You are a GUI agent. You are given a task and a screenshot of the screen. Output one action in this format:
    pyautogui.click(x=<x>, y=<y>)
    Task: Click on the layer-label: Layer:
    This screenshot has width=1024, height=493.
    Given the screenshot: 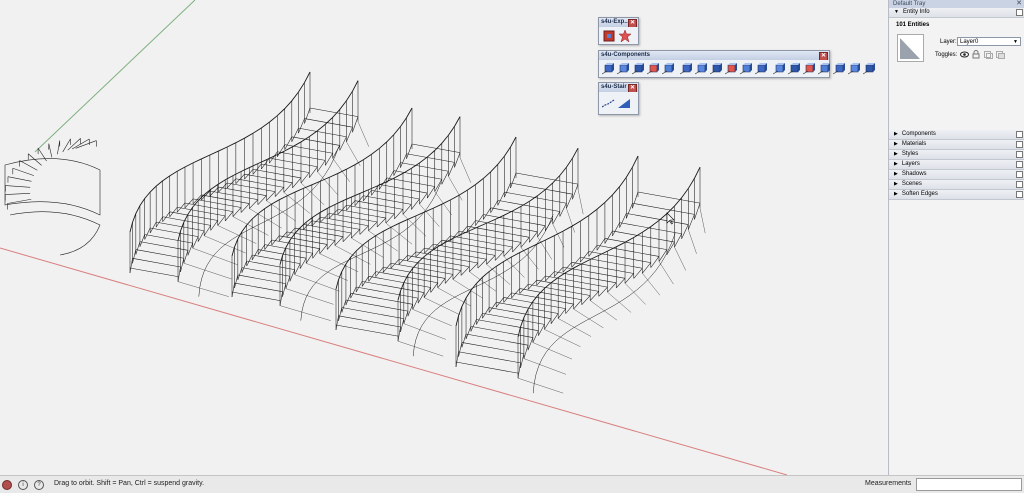 What is the action you would take?
    pyautogui.click(x=948, y=42)
    